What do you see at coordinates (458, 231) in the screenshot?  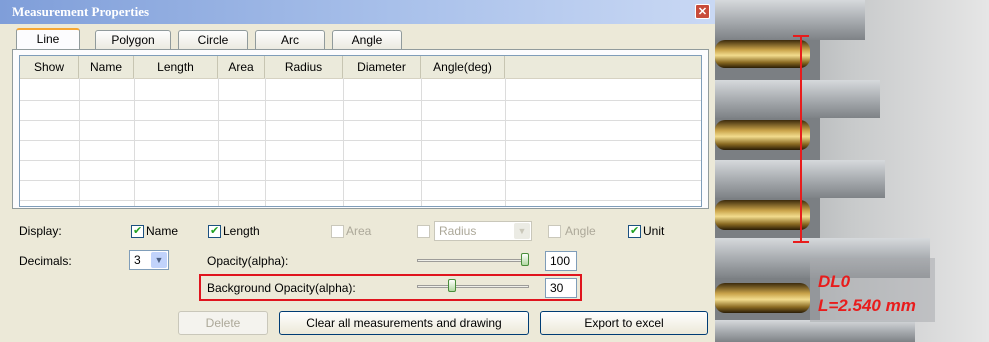 I see `radius-select-value: Radius` at bounding box center [458, 231].